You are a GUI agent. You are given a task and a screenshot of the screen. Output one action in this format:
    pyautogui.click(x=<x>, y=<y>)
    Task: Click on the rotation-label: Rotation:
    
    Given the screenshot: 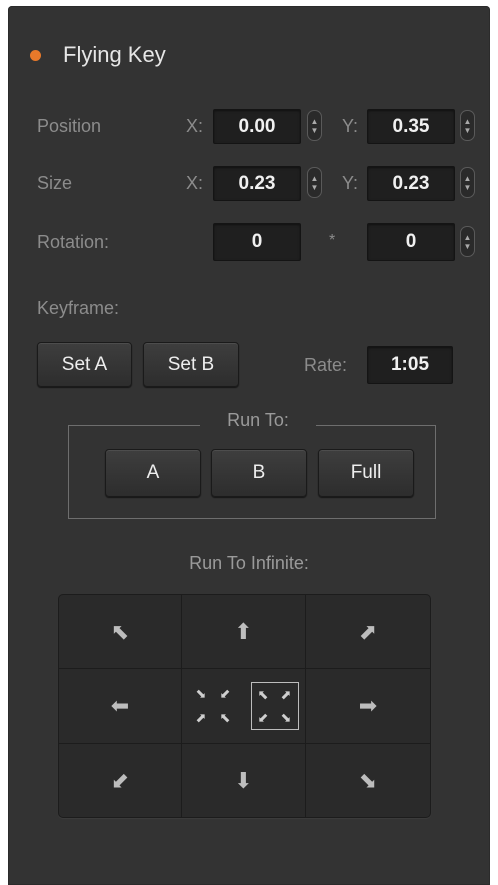 What is the action you would take?
    pyautogui.click(x=73, y=242)
    